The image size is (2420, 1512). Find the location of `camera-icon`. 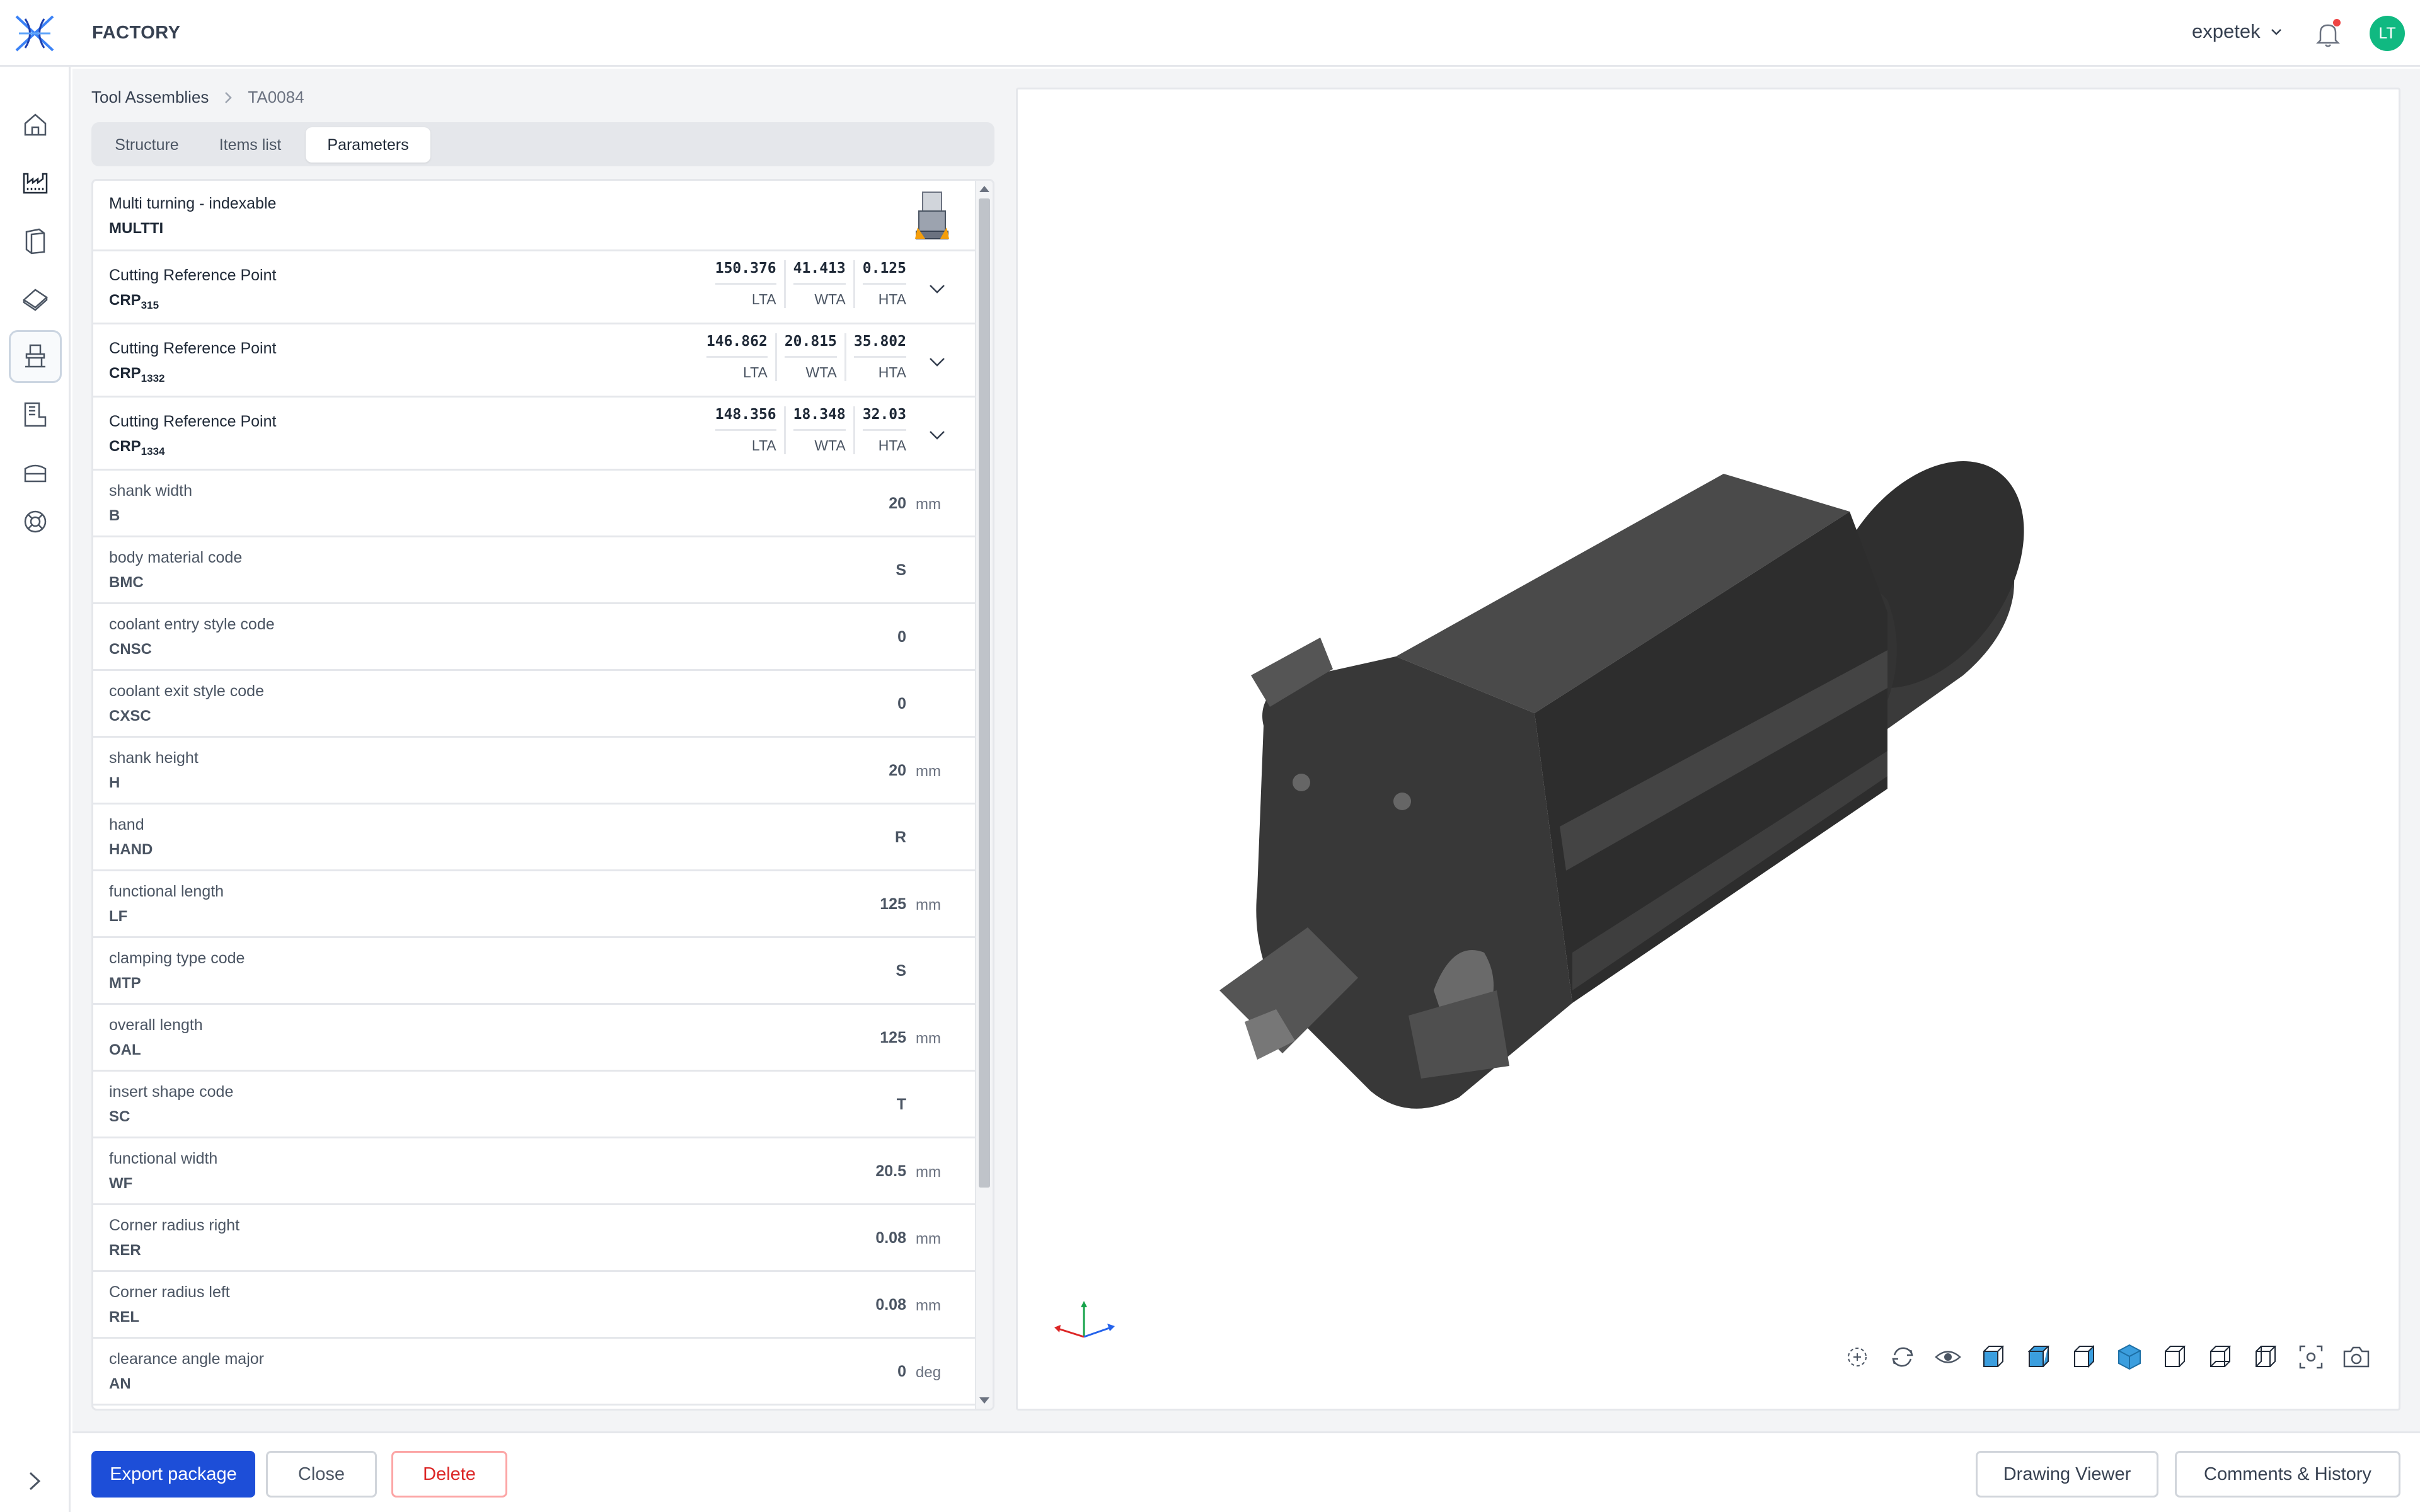

camera-icon is located at coordinates (2356, 1357).